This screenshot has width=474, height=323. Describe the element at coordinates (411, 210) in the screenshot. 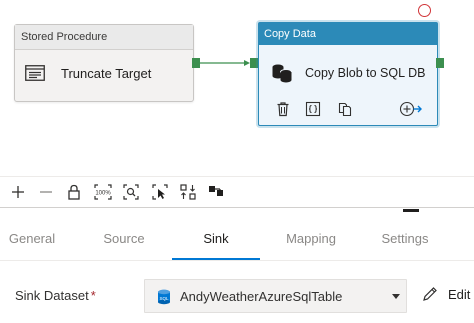

I see `panel-resize-handle` at that location.